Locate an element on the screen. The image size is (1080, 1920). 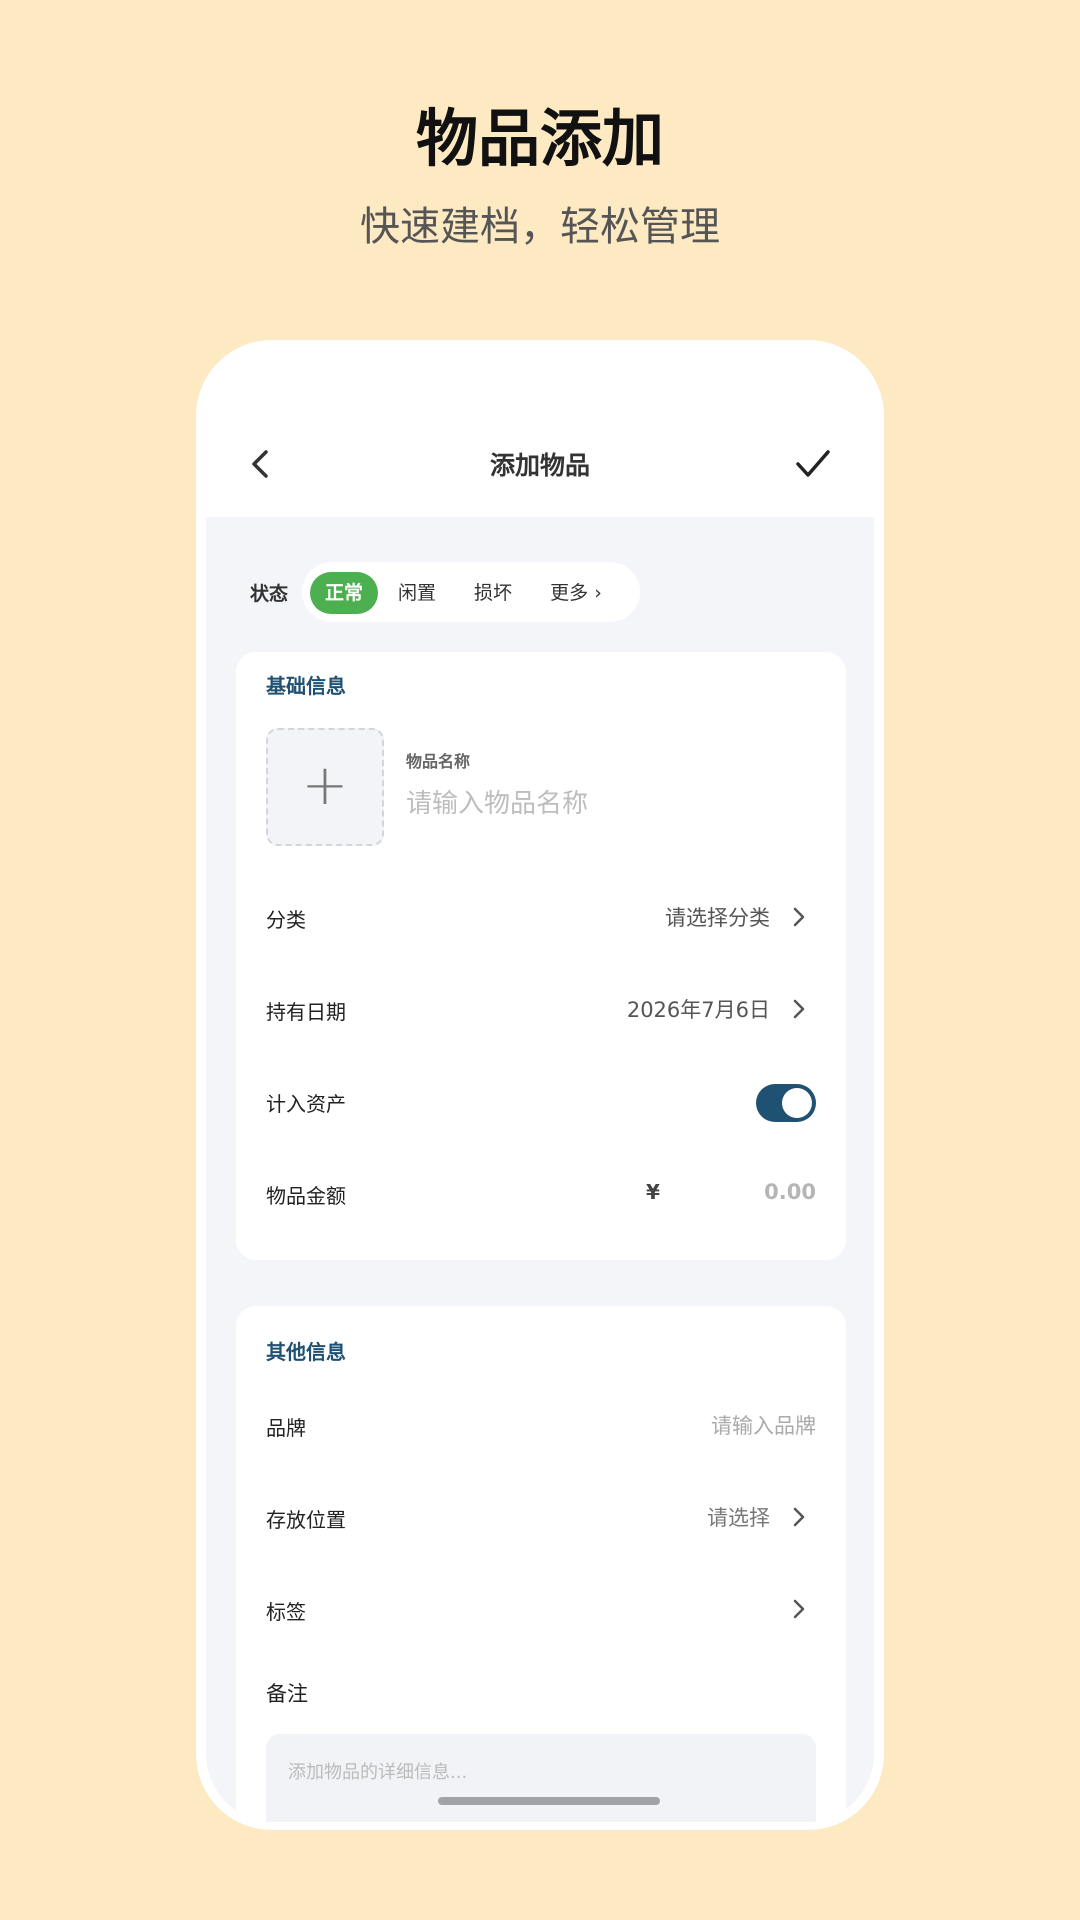
storage-location-value: 请选择 is located at coordinates (738, 1518).